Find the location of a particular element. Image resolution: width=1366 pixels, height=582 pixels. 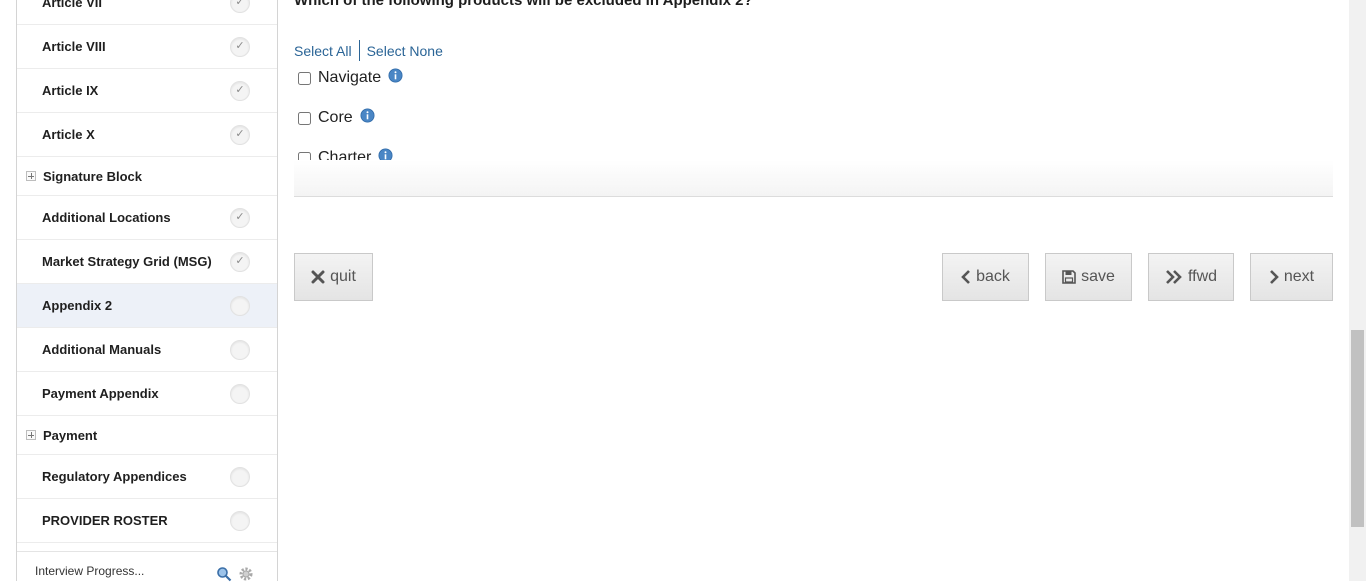

nav-item-appendix-2: Appendix 2 is located at coordinates (147, 306).